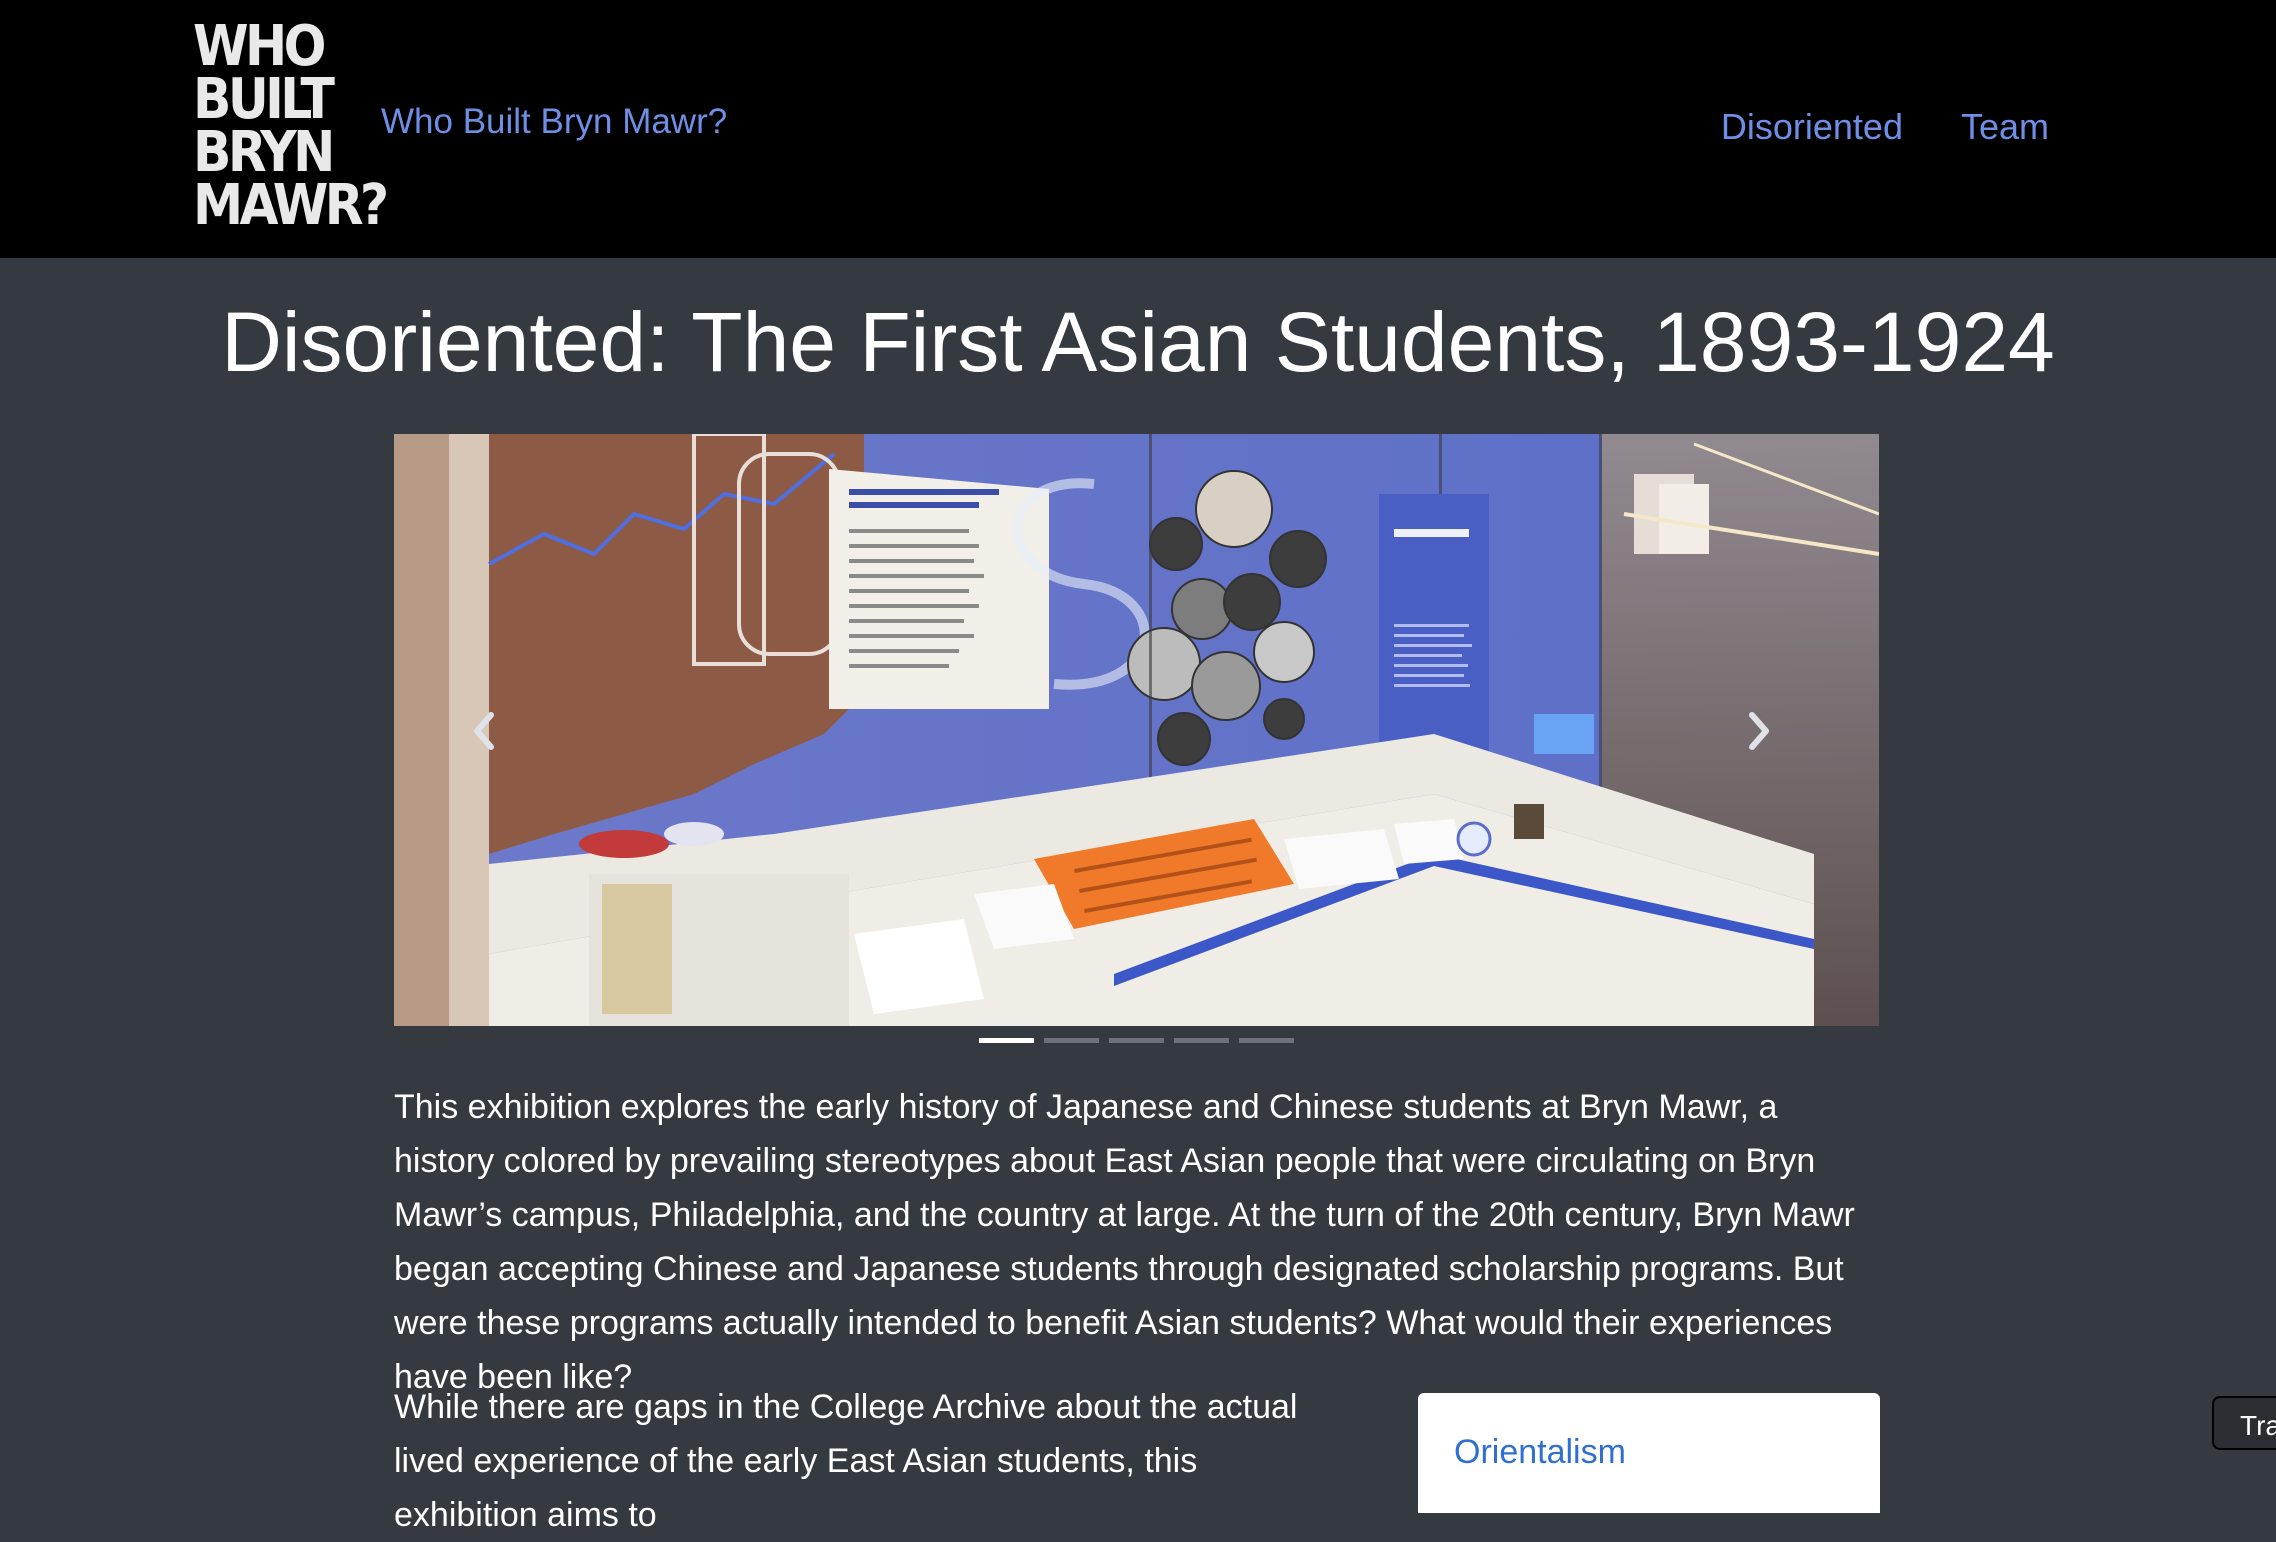 This screenshot has height=1542, width=2276. I want to click on translate-widget: Tra, so click(2244, 1423).